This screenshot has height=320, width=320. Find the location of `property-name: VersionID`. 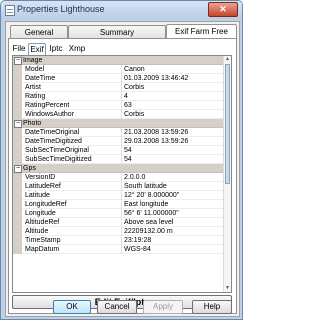

property-name: VersionID is located at coordinates (40, 177).